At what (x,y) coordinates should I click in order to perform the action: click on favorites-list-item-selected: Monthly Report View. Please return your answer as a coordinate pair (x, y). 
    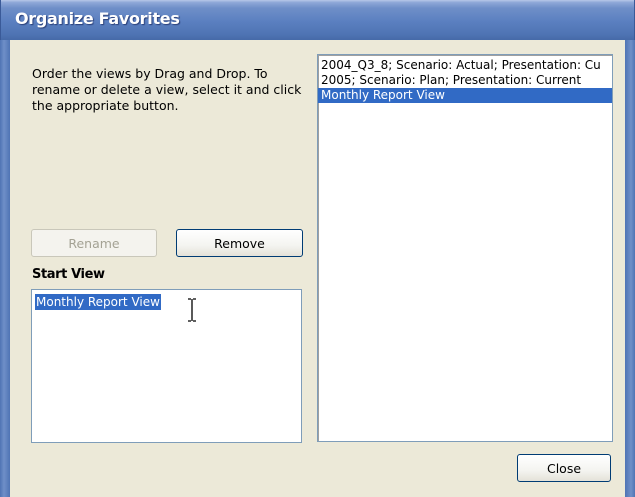
    Looking at the image, I should click on (465, 95).